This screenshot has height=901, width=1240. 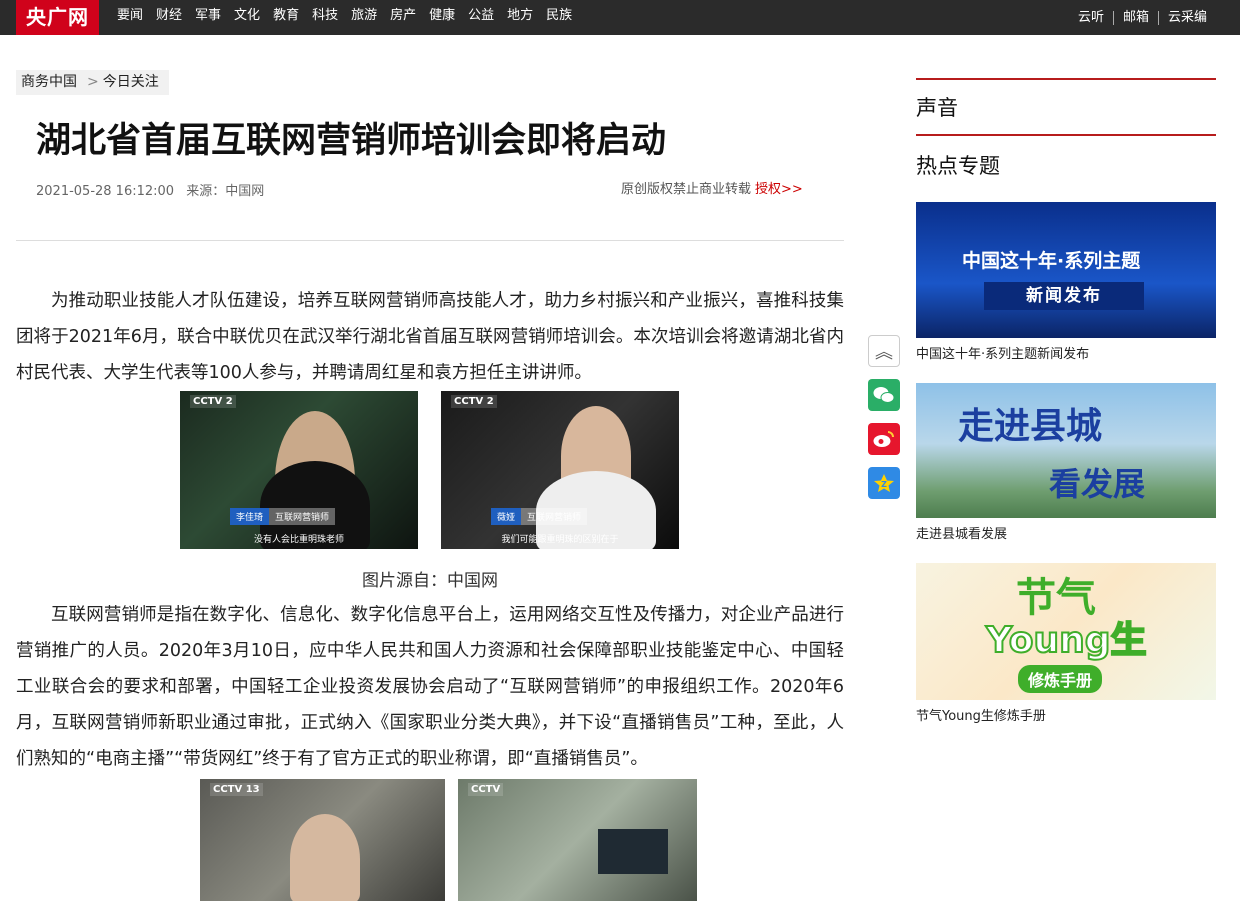 What do you see at coordinates (779, 189) in the screenshot?
I see `authorize-link: 授权>>` at bounding box center [779, 189].